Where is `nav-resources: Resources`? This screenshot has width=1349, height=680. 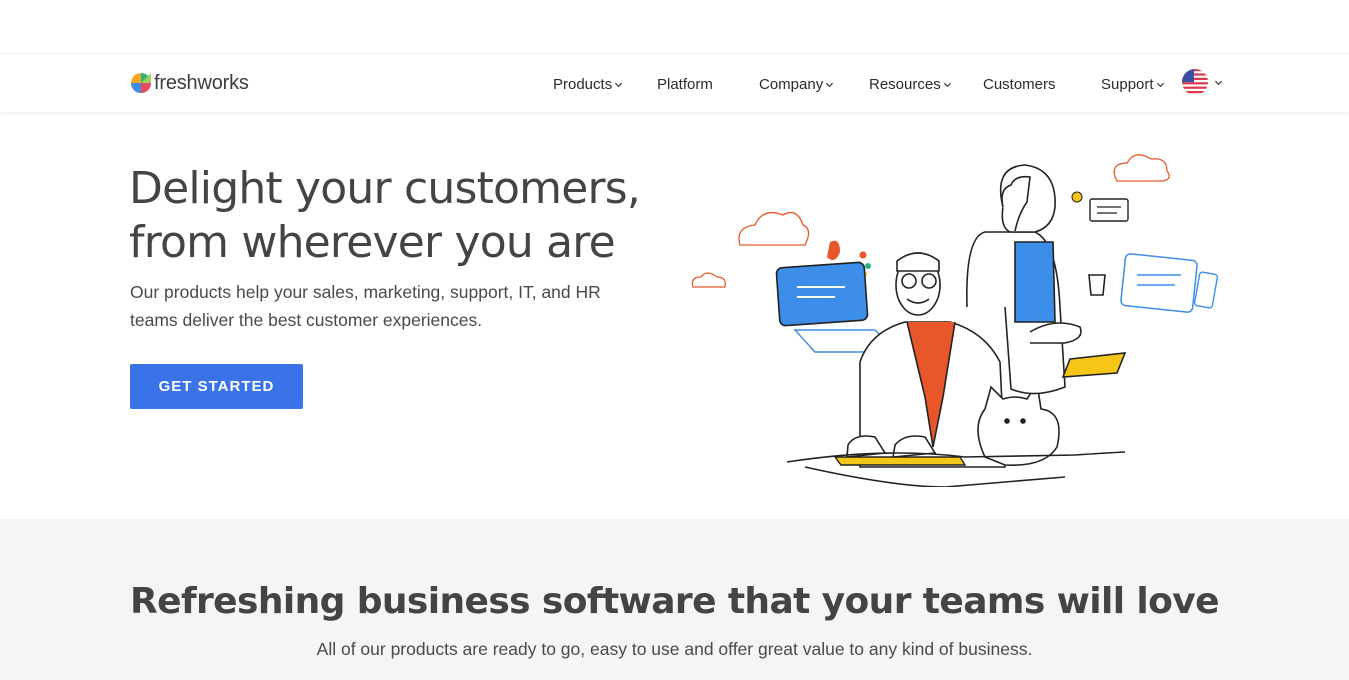
nav-resources: Resources is located at coordinates (910, 84).